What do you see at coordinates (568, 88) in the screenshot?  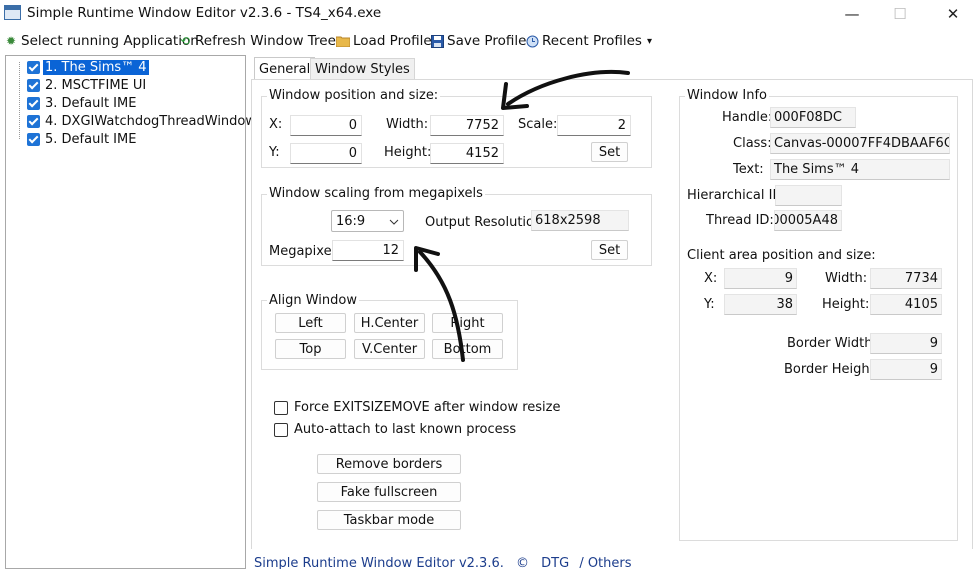 I see `arrow-to-width-field` at bounding box center [568, 88].